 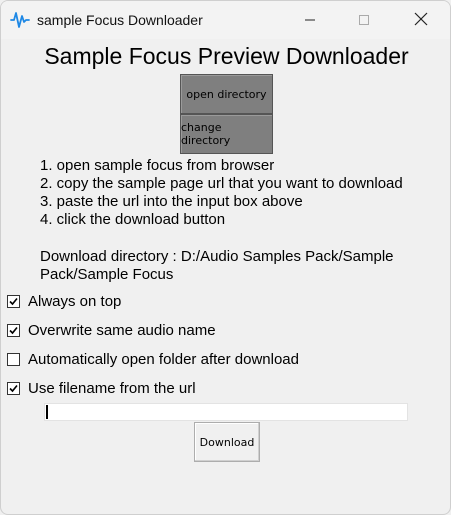 What do you see at coordinates (120, 20) in the screenshot?
I see `window-title: sample Focus Downloader` at bounding box center [120, 20].